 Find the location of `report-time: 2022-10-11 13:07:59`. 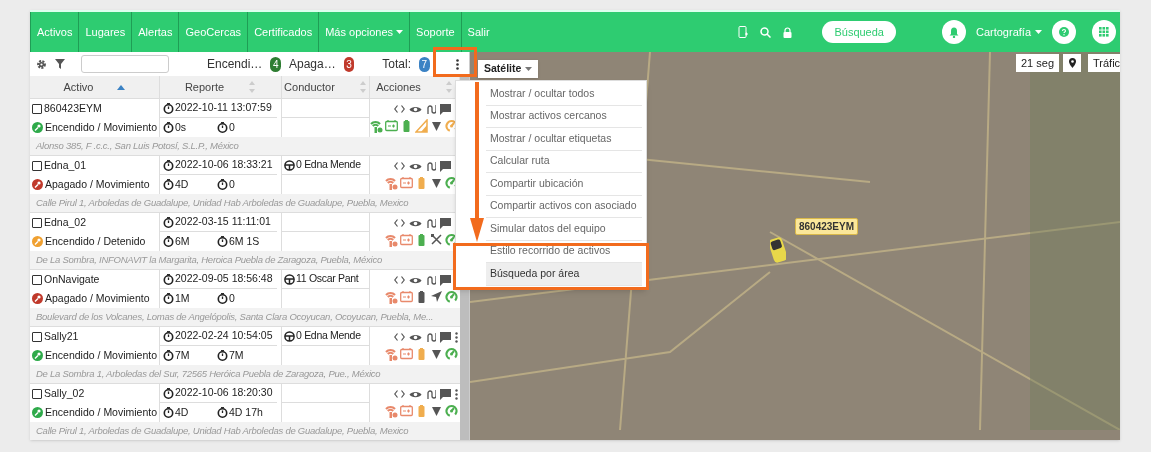

report-time: 2022-10-11 13:07:59 is located at coordinates (223, 108).